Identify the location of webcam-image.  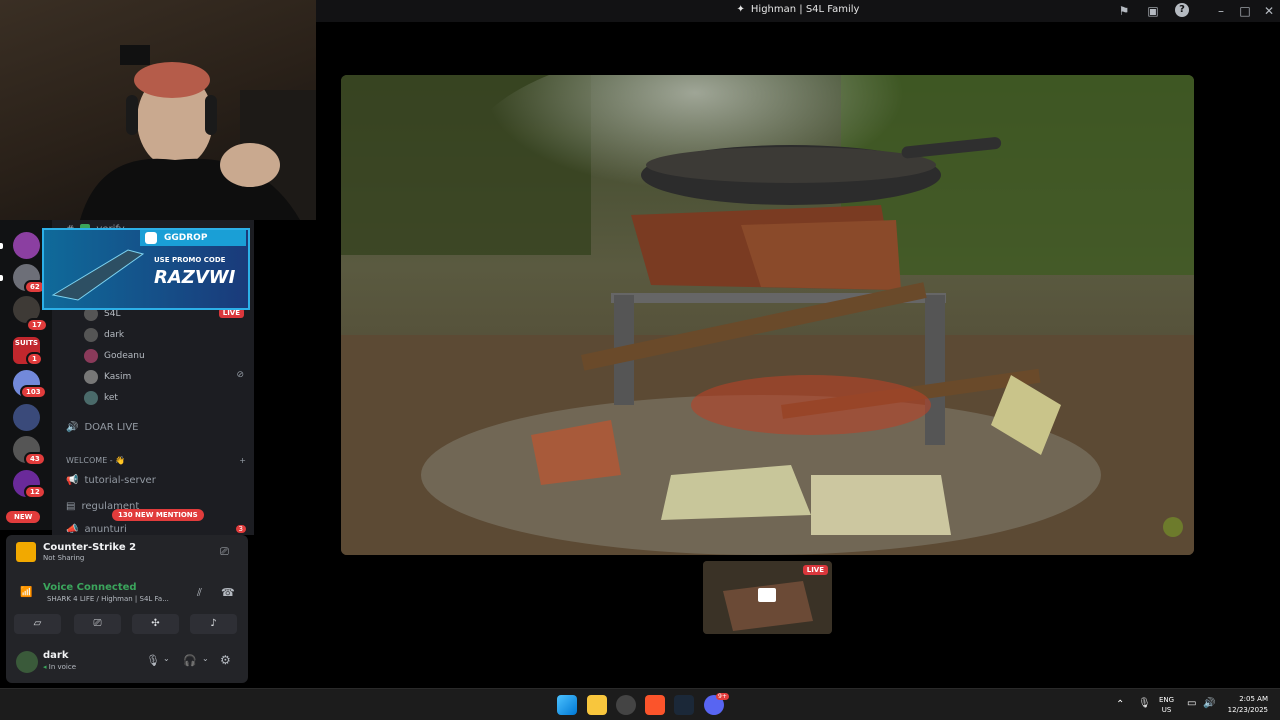
(198, 132).